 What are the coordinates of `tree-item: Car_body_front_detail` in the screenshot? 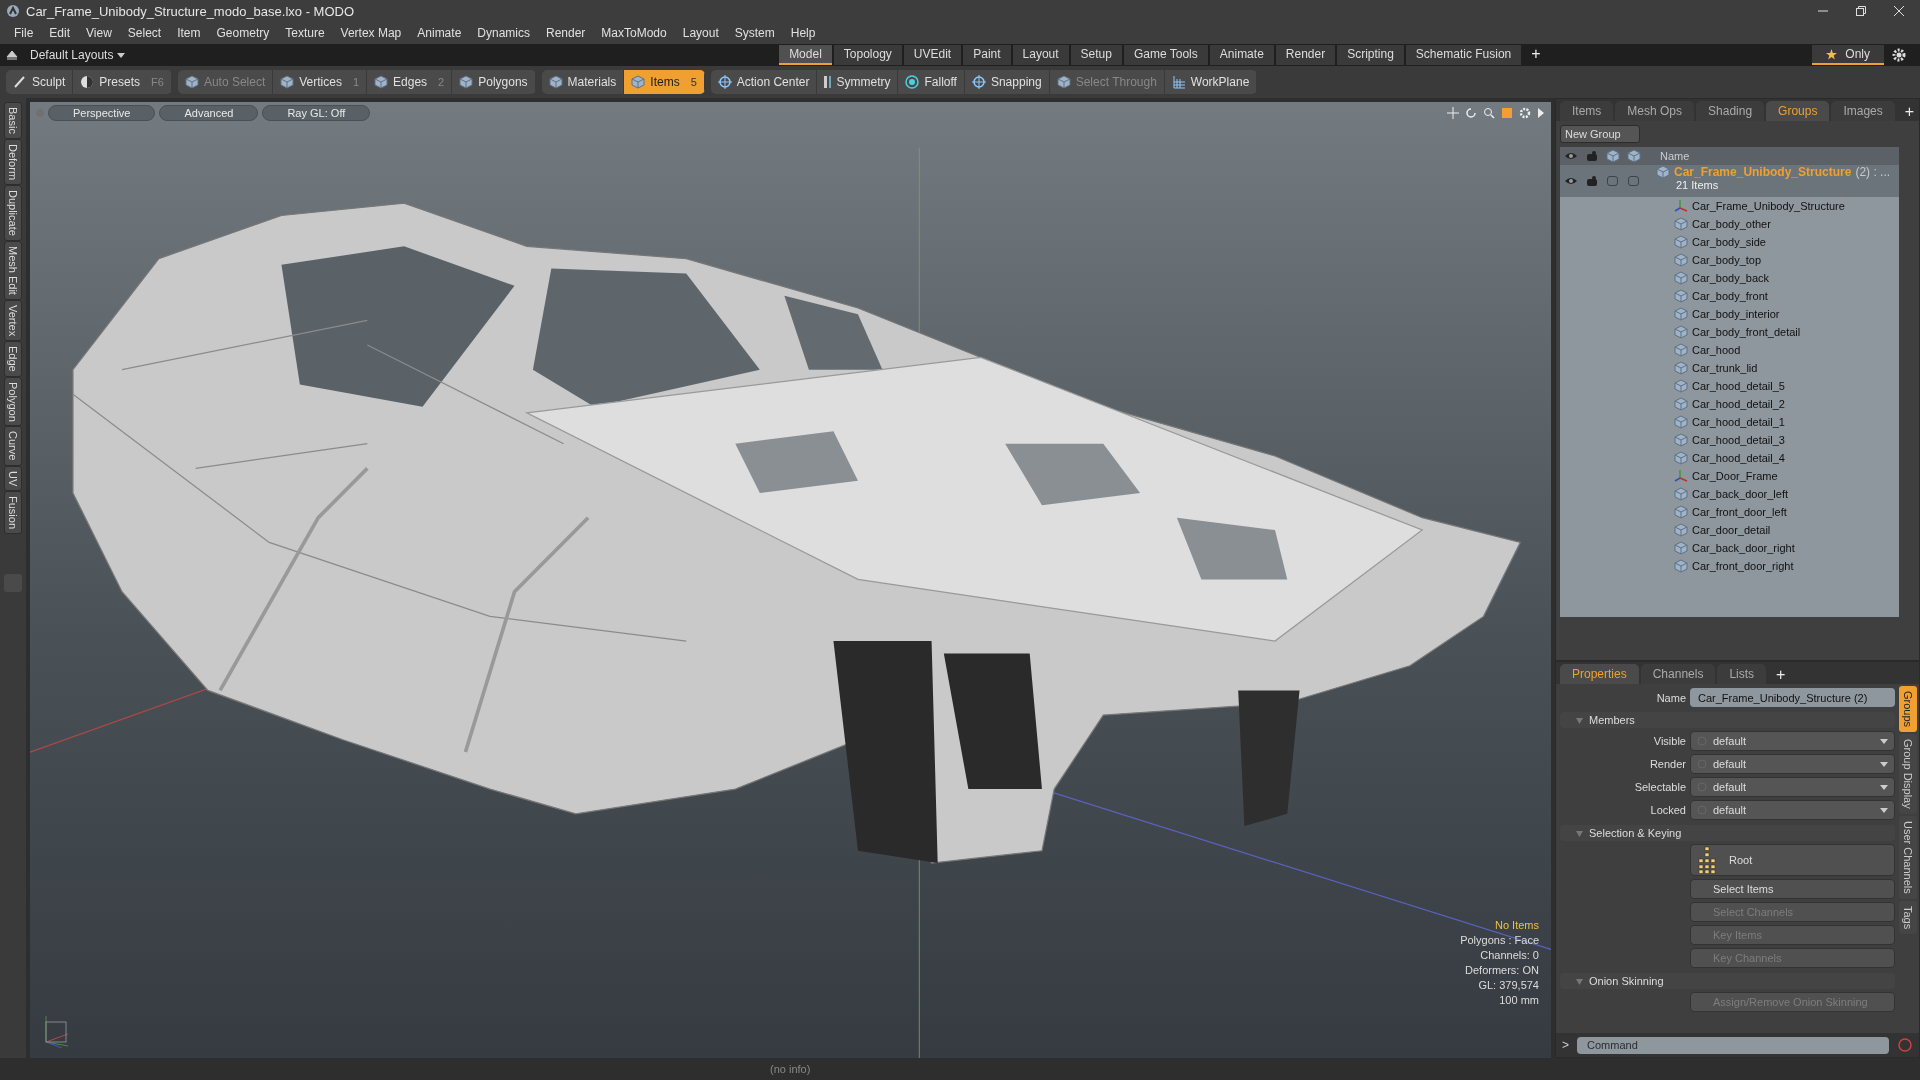 It's located at (1746, 332).